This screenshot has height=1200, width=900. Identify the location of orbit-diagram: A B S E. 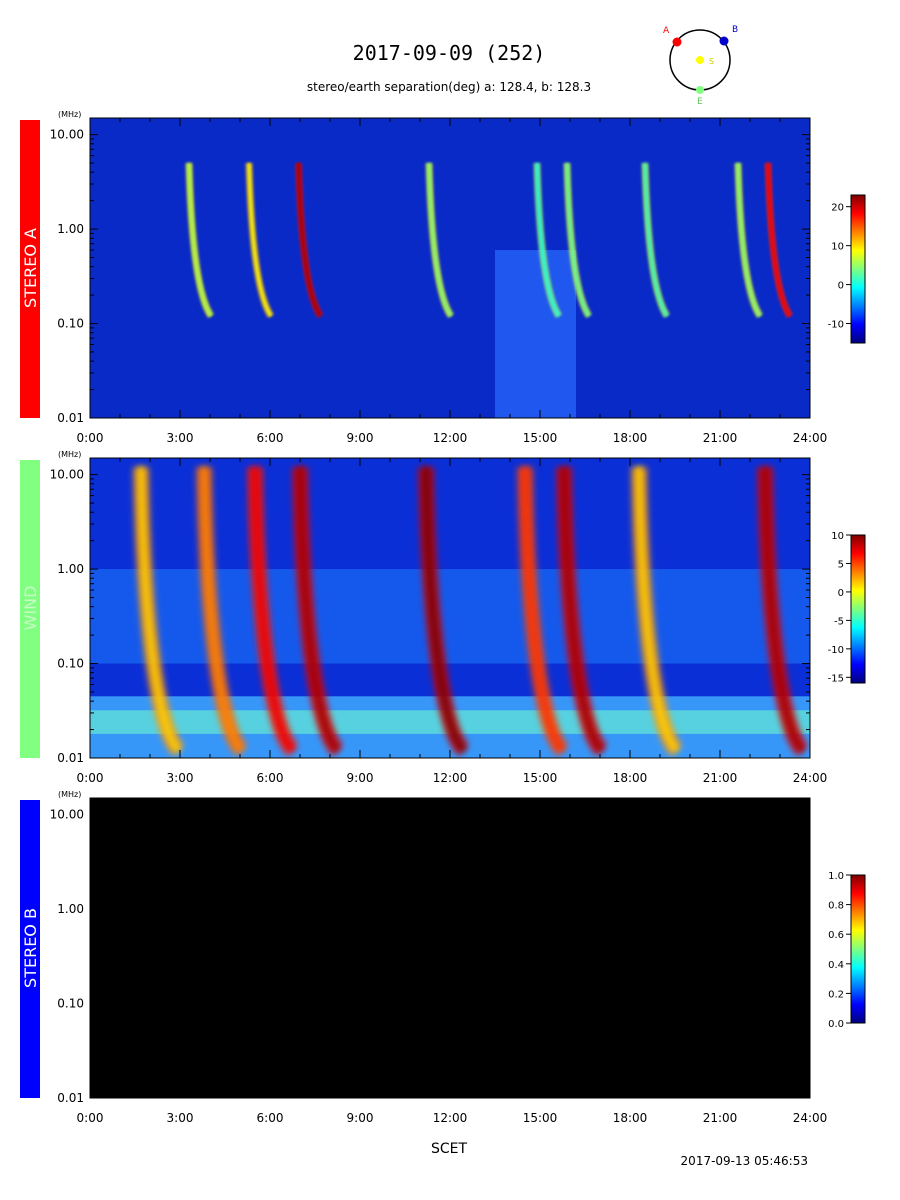
(700, 66).